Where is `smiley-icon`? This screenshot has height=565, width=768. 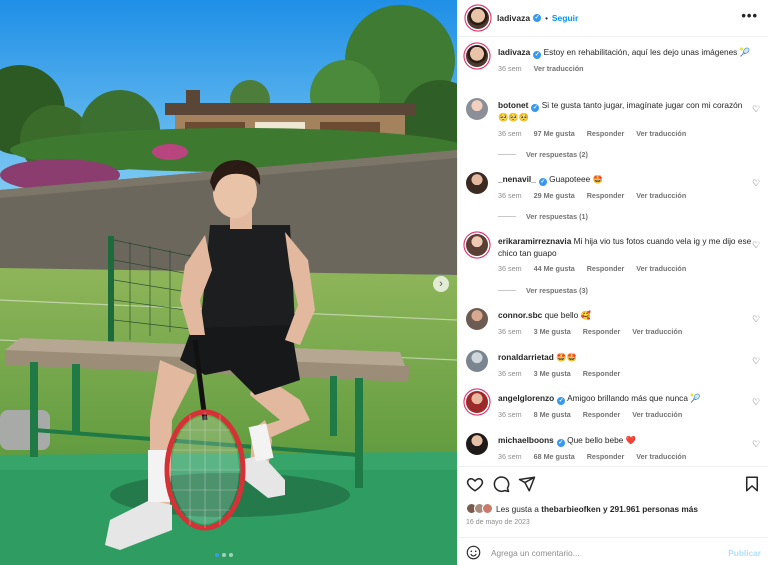
smiley-icon is located at coordinates (473, 552).